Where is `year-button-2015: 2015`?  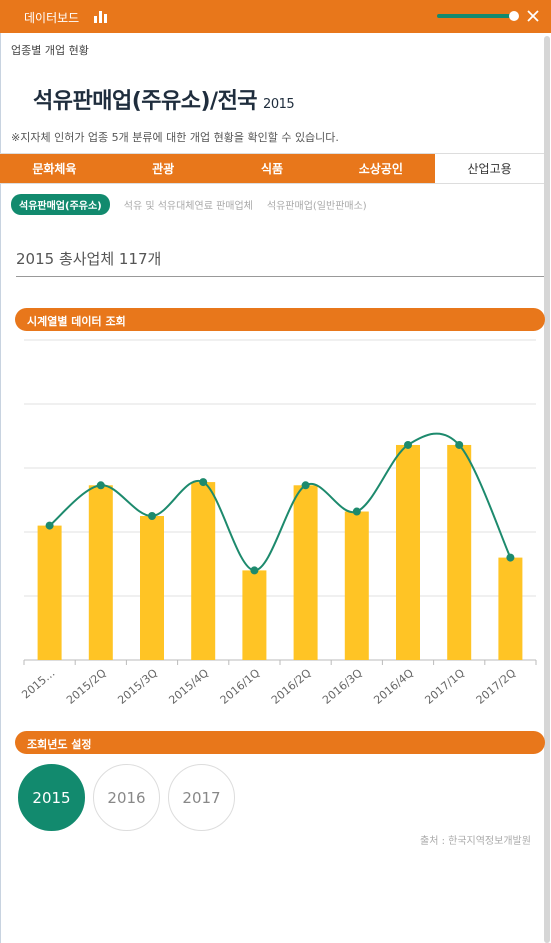
year-button-2015: 2015 is located at coordinates (51, 797).